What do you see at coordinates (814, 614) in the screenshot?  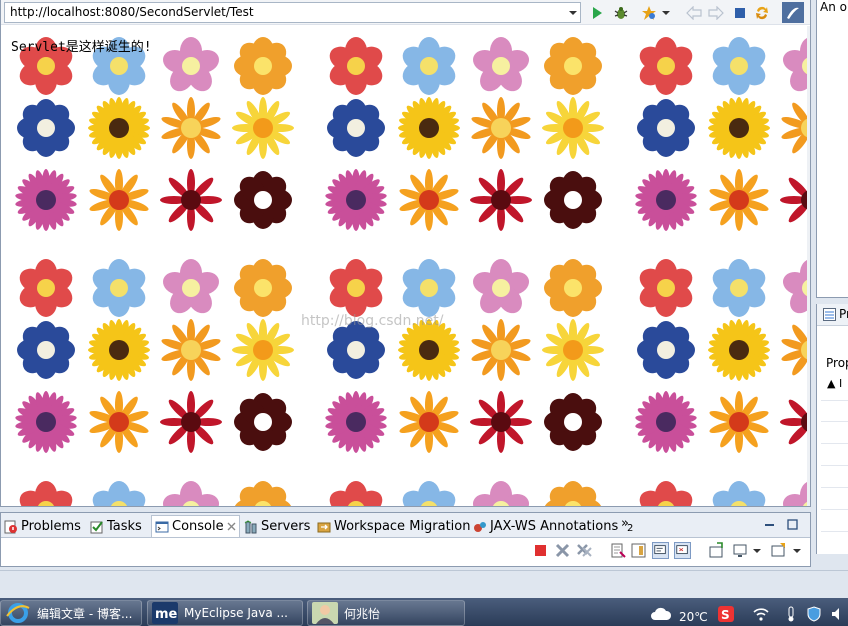 I see `shield-icon` at bounding box center [814, 614].